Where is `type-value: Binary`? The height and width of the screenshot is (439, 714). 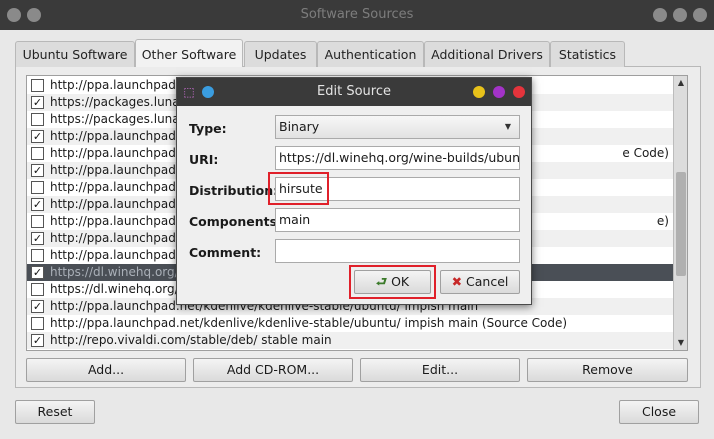
type-value: Binary is located at coordinates (299, 126).